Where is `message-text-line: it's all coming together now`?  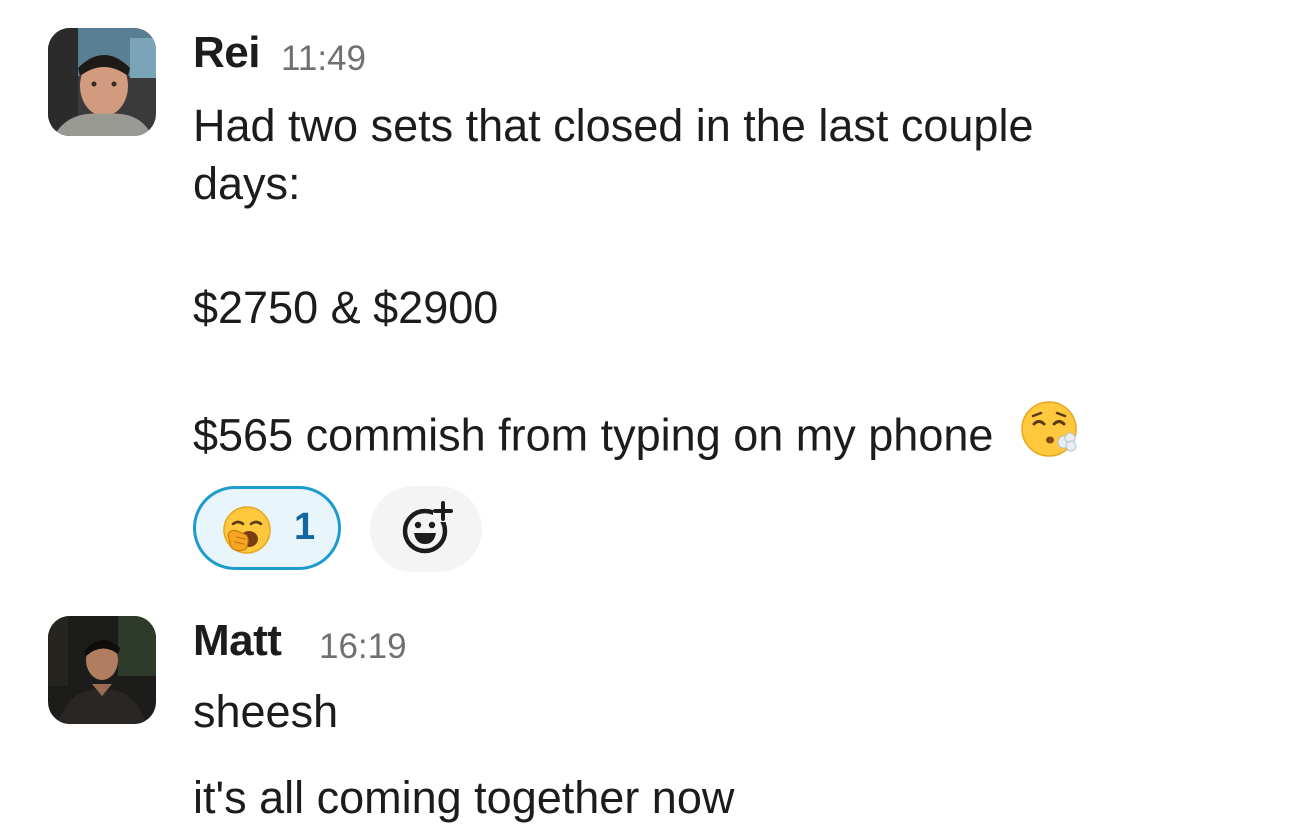 message-text-line: it's all coming together now is located at coordinates (464, 797).